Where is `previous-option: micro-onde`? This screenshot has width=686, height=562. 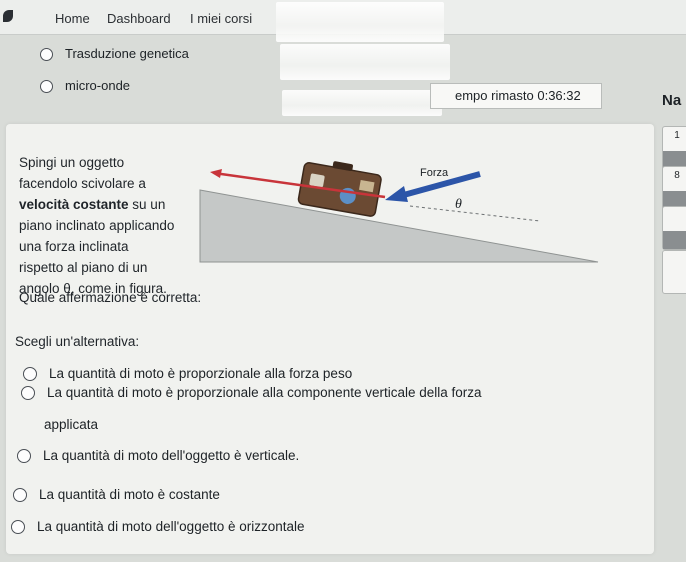 previous-option: micro-onde is located at coordinates (85, 86).